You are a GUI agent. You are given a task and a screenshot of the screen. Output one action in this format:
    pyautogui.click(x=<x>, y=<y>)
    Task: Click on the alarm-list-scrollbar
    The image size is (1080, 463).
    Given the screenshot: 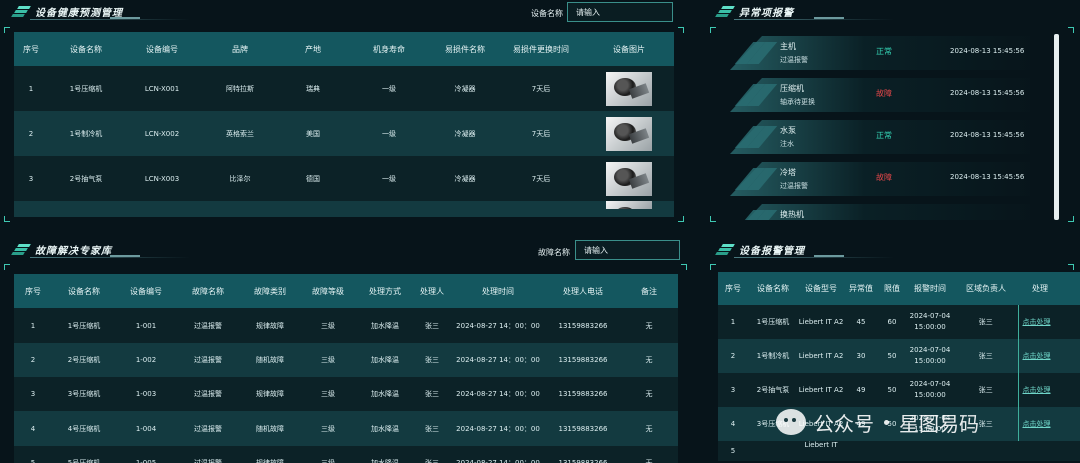 What is the action you would take?
    pyautogui.click(x=1056, y=127)
    